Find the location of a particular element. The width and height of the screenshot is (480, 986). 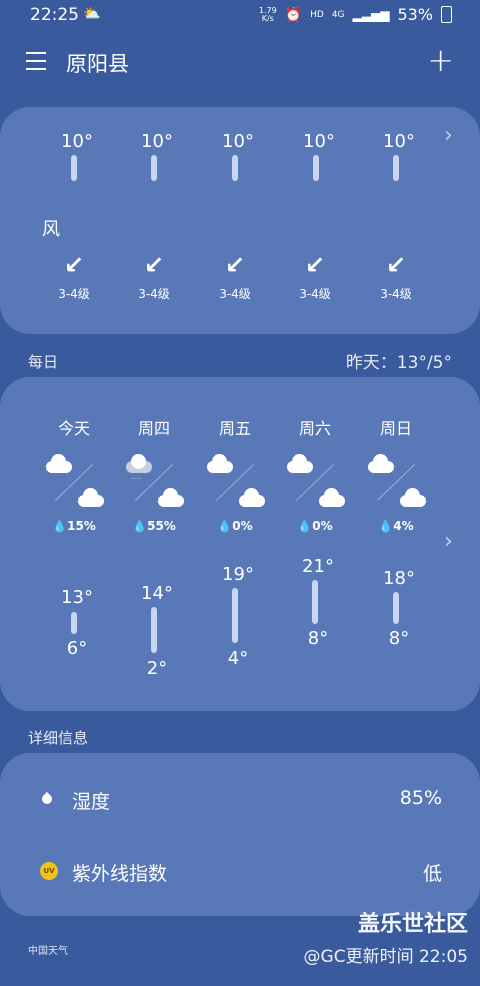

hourly-col-1: 10° is located at coordinates (77, 141).